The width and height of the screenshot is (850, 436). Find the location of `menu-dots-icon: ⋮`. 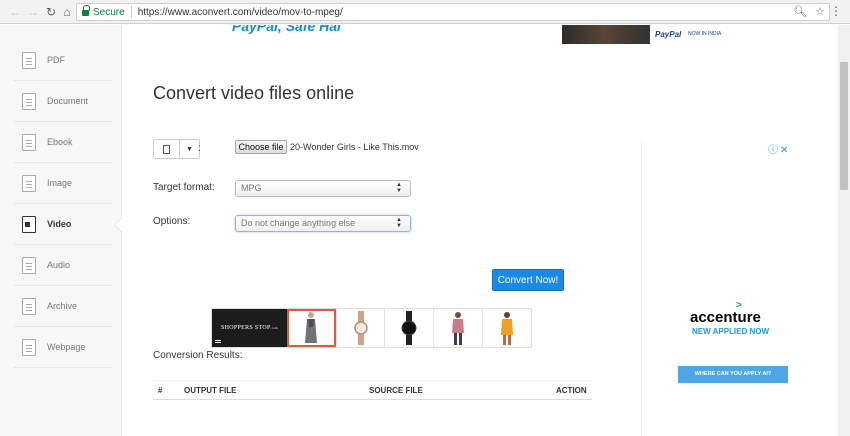

menu-dots-icon: ⋮ is located at coordinates (836, 11).